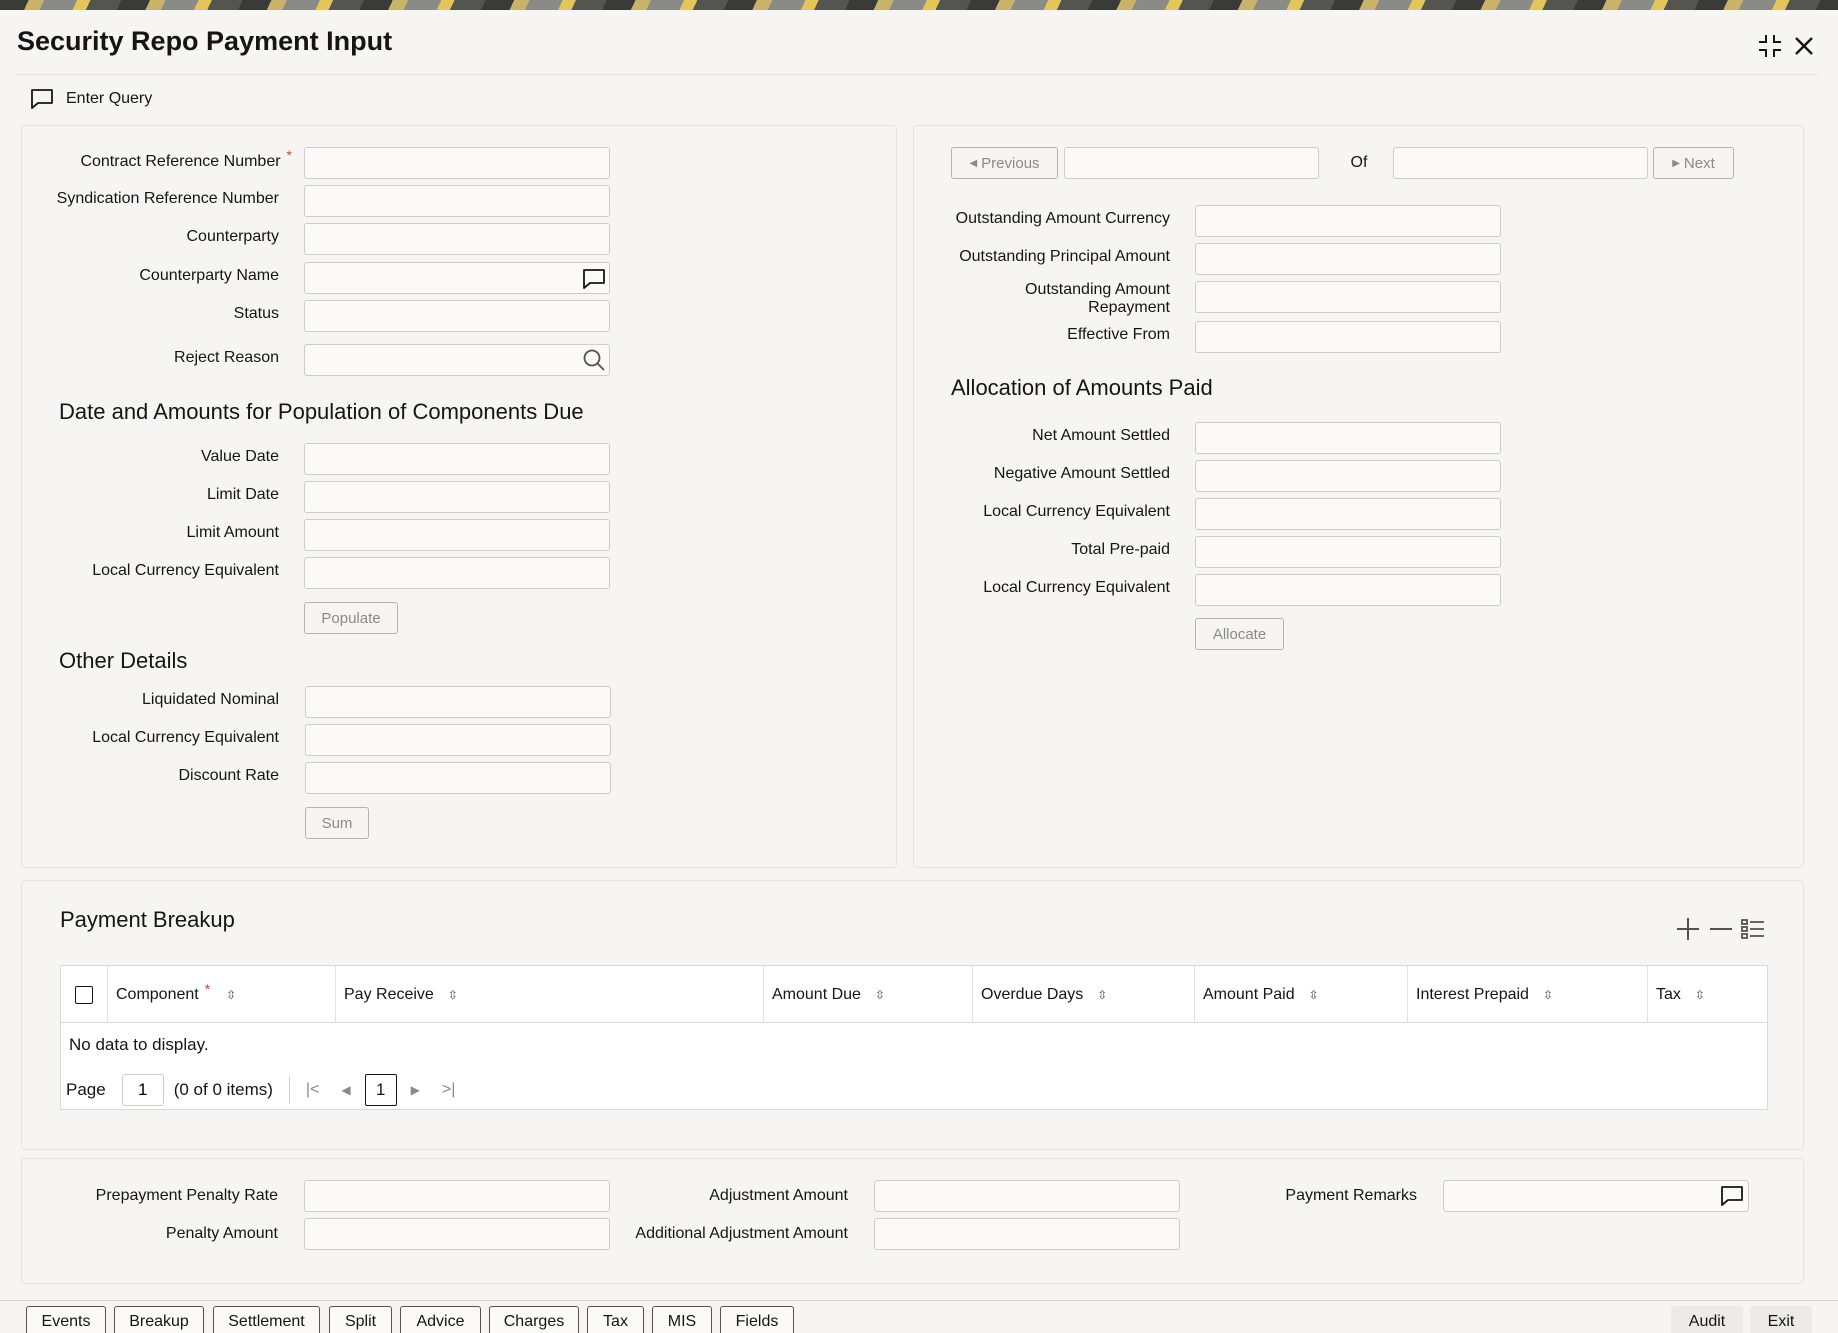 The width and height of the screenshot is (1838, 1333). What do you see at coordinates (1239, 634) in the screenshot?
I see `allocate-button: Allocate` at bounding box center [1239, 634].